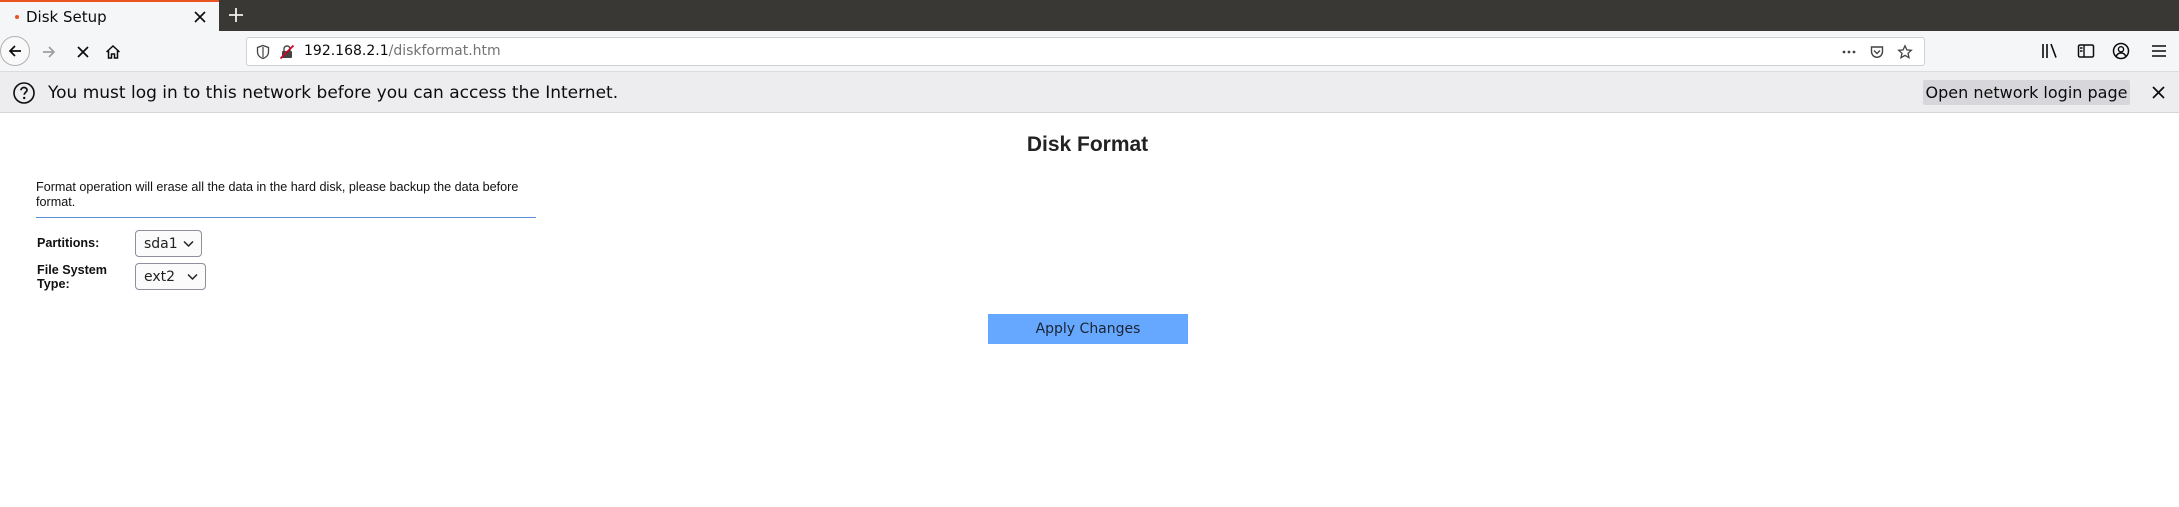 This screenshot has height=507, width=2179. Describe the element at coordinates (286, 217) in the screenshot. I see `divider` at that location.